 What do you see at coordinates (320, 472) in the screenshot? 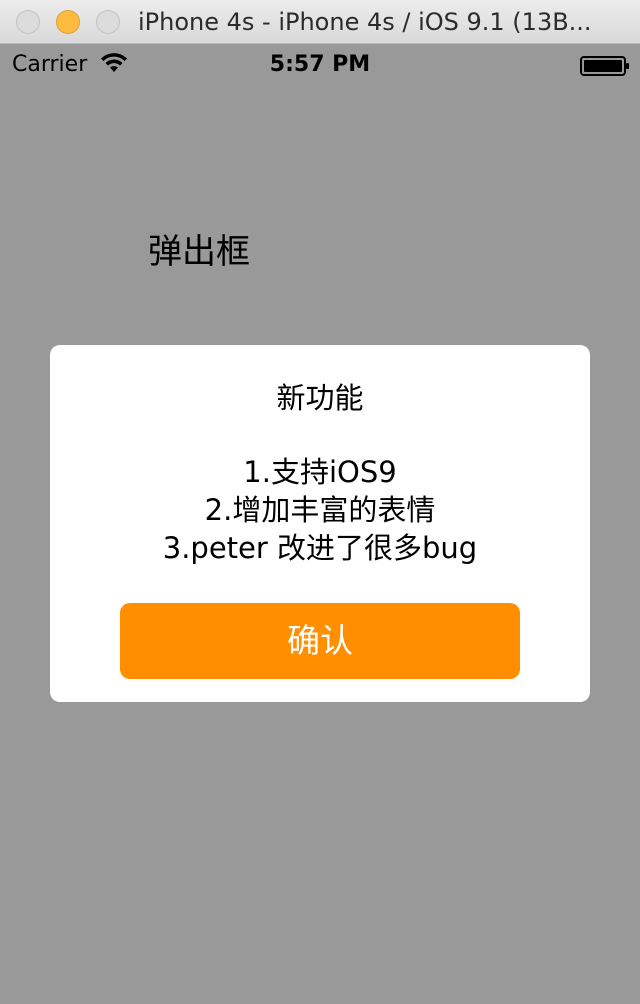
I see `alert-message-line: 1.支持iOS9` at bounding box center [320, 472].